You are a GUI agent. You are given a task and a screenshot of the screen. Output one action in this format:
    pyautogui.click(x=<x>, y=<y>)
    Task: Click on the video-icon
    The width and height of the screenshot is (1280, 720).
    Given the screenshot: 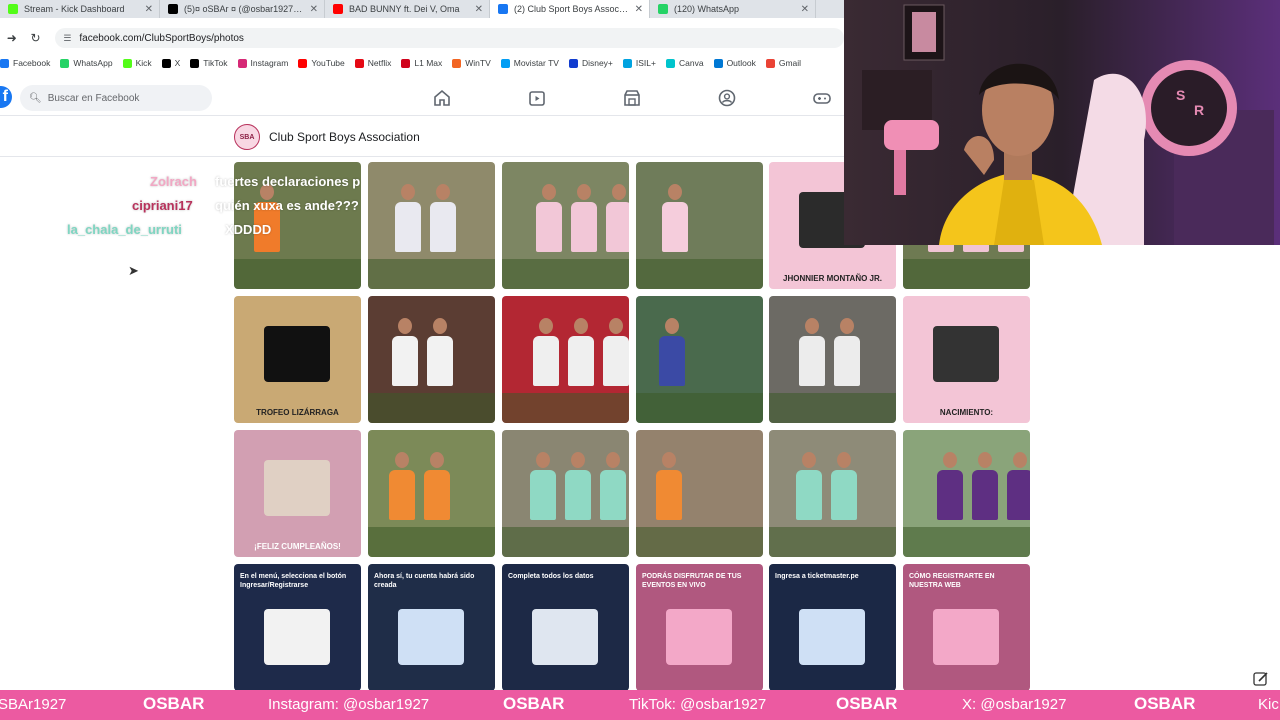 What is the action you would take?
    pyautogui.click(x=537, y=98)
    